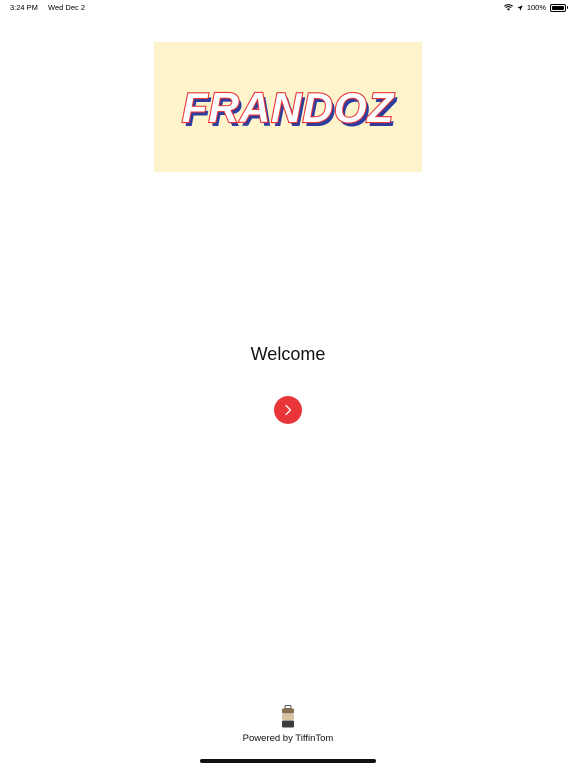 Image resolution: width=576 pixels, height=768 pixels. Describe the element at coordinates (288, 354) in the screenshot. I see `welcome-title: Welcome` at that location.